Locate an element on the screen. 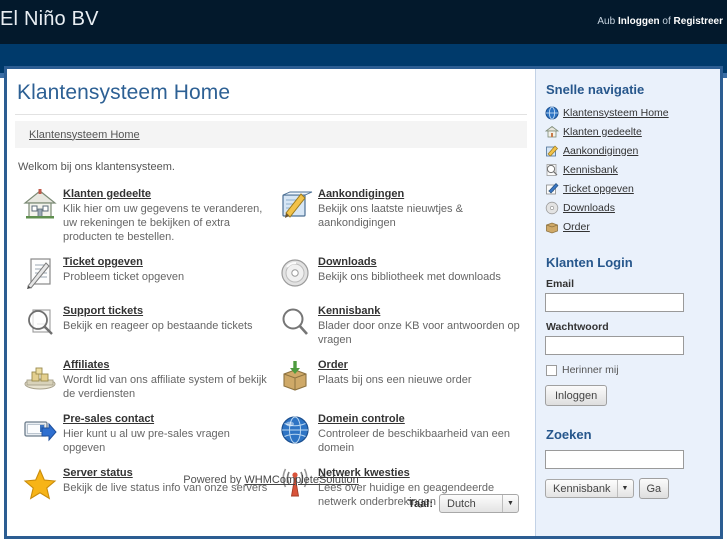 Image resolution: width=727 pixels, height=545 pixels. register-link: Registreer is located at coordinates (698, 21).